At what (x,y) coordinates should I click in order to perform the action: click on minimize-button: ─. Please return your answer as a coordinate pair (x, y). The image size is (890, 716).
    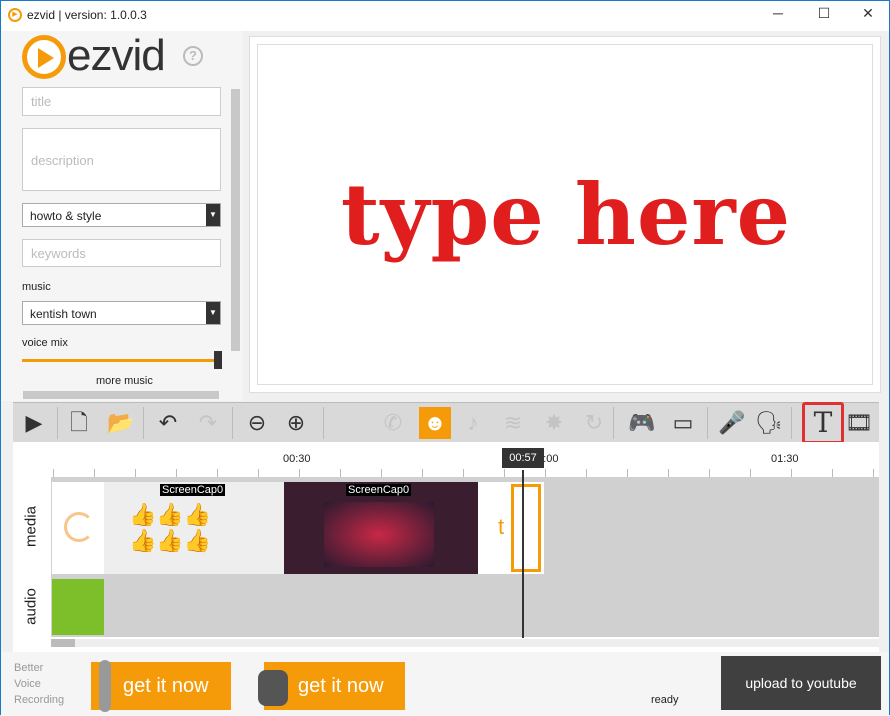
    Looking at the image, I should click on (778, 15).